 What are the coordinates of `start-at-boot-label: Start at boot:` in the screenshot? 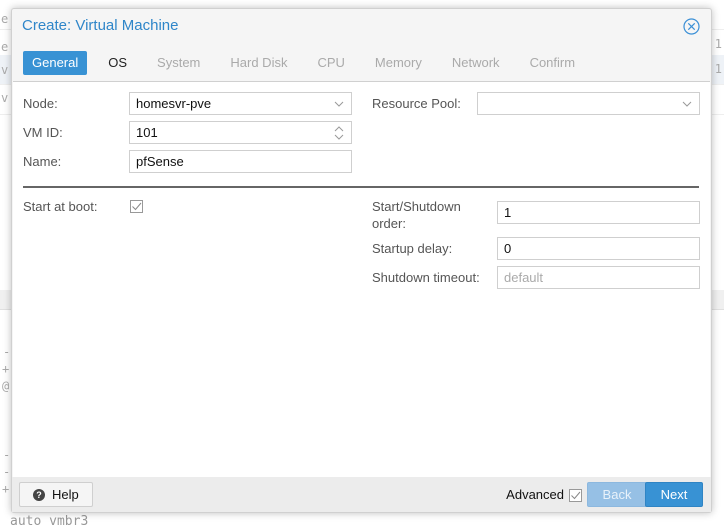 It's located at (60, 206).